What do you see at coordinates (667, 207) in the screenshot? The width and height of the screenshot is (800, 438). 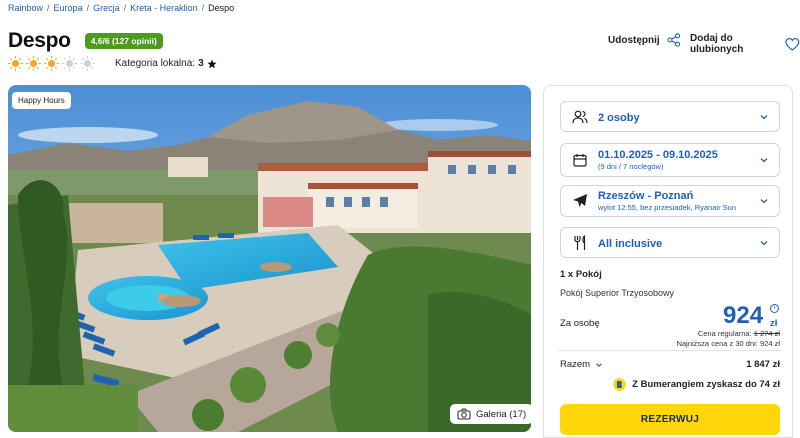 I see `flight-details: wylot 12:55, bez przesiadek, Ryanair Sun` at bounding box center [667, 207].